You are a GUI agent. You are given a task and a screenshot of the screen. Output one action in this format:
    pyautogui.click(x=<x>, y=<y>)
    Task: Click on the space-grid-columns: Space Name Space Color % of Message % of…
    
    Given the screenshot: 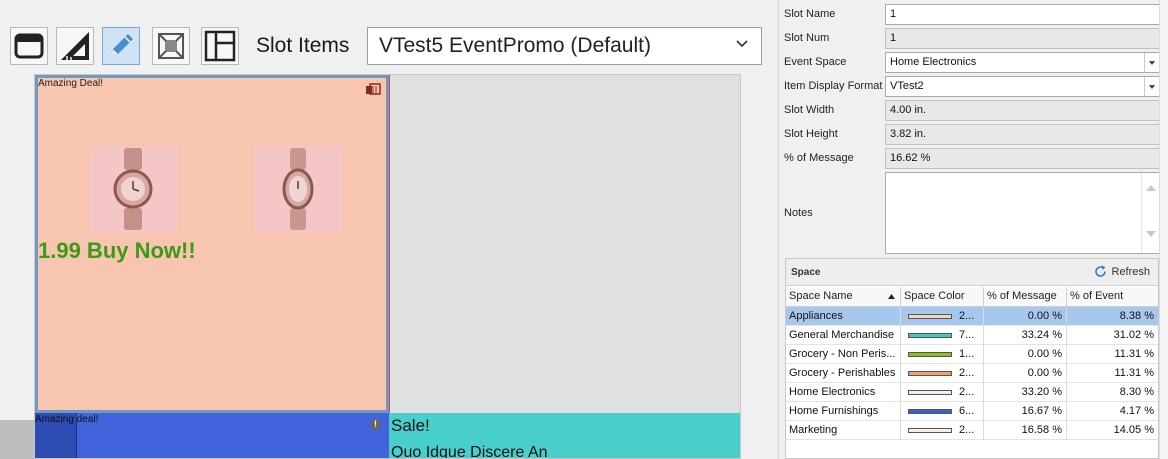 What is the action you would take?
    pyautogui.click(x=972, y=297)
    